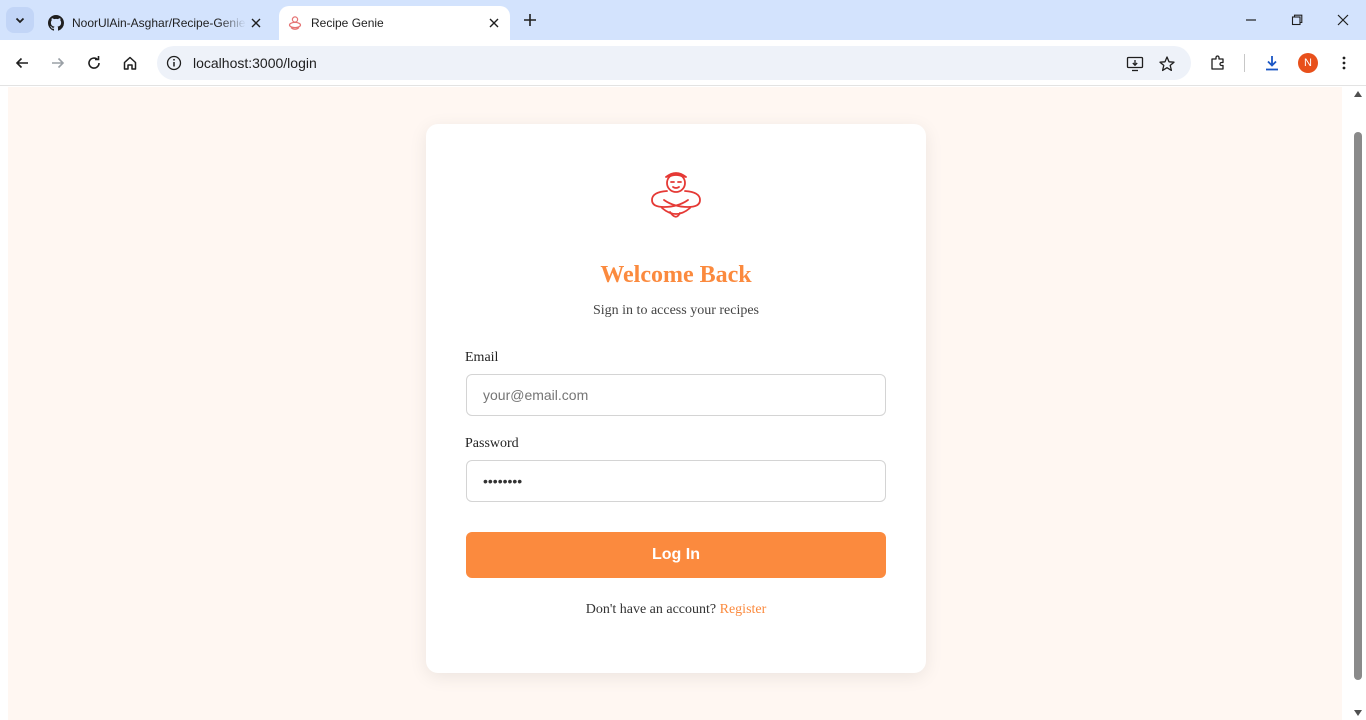 This screenshot has height=720, width=1366. I want to click on home-button, so click(130, 63).